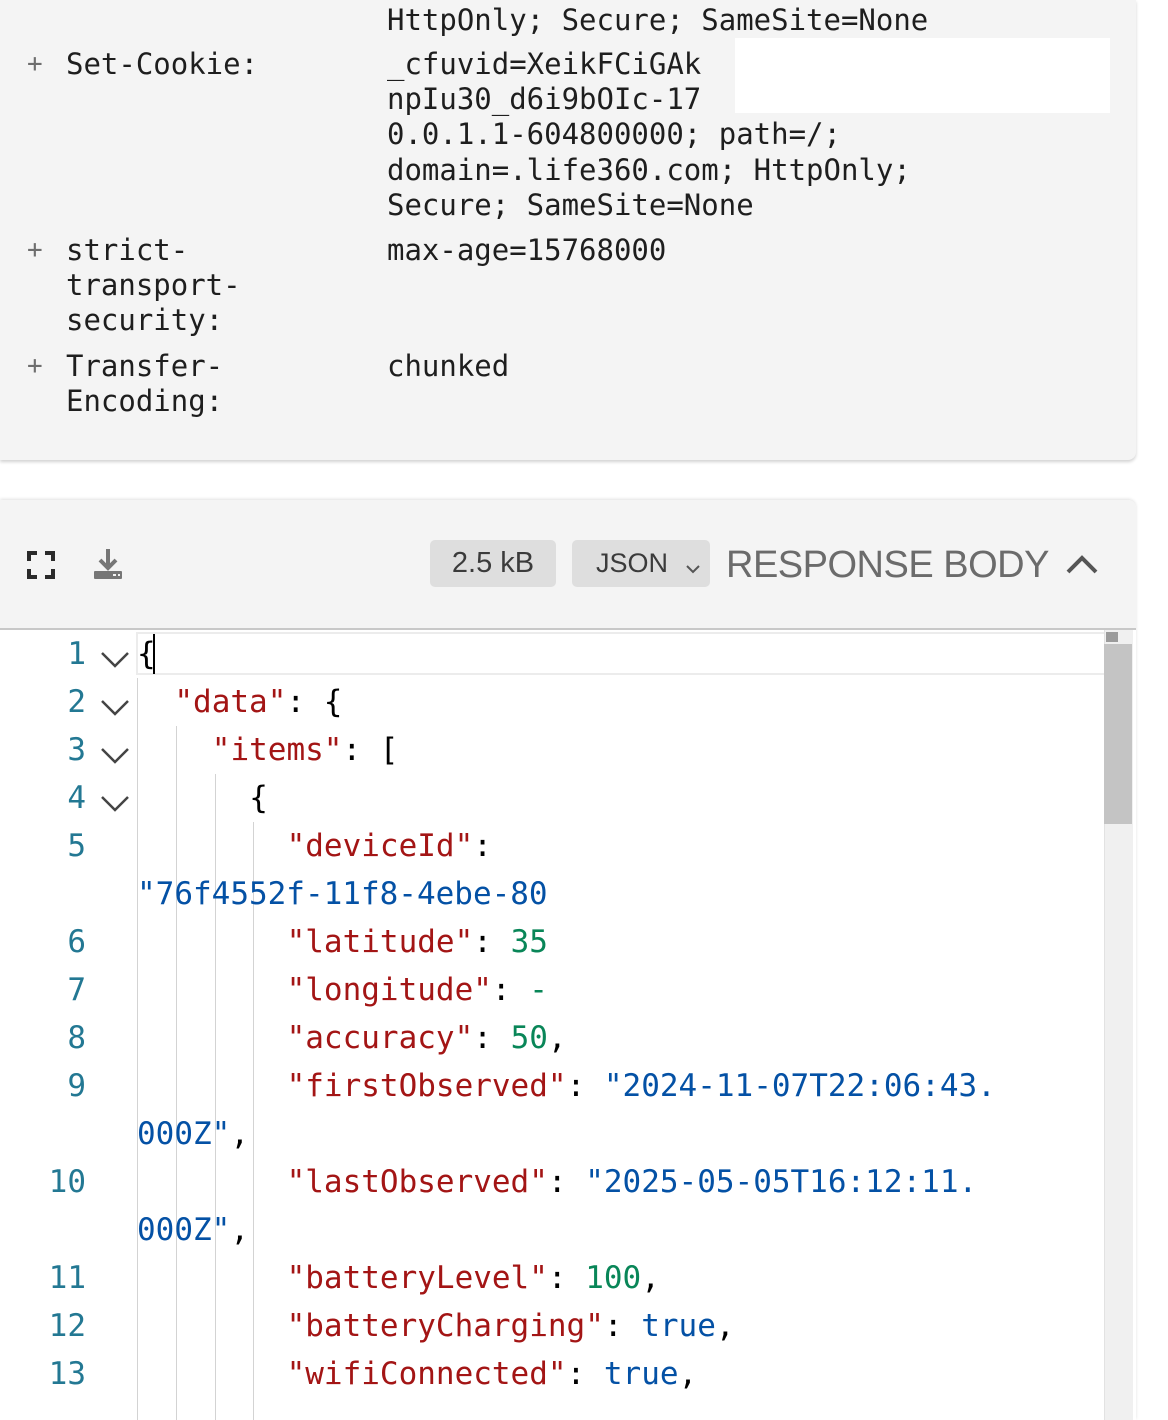 Image resolution: width=1168 pixels, height=1420 pixels. I want to click on header-value-line: npIu30_d6i9bOIc-17, so click(544, 99).